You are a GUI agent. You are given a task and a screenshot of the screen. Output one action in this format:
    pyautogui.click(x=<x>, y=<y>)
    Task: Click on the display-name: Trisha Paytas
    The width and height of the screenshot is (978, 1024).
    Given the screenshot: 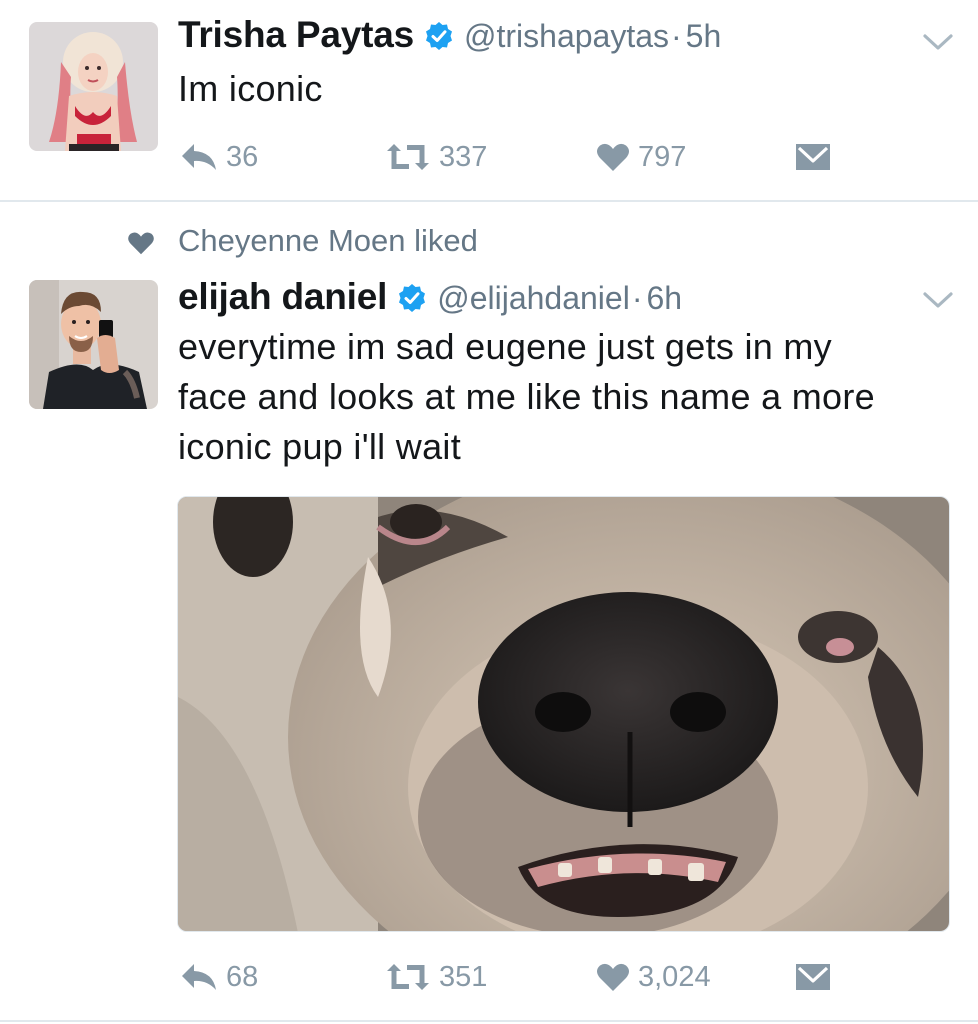 What is the action you would take?
    pyautogui.click(x=296, y=35)
    